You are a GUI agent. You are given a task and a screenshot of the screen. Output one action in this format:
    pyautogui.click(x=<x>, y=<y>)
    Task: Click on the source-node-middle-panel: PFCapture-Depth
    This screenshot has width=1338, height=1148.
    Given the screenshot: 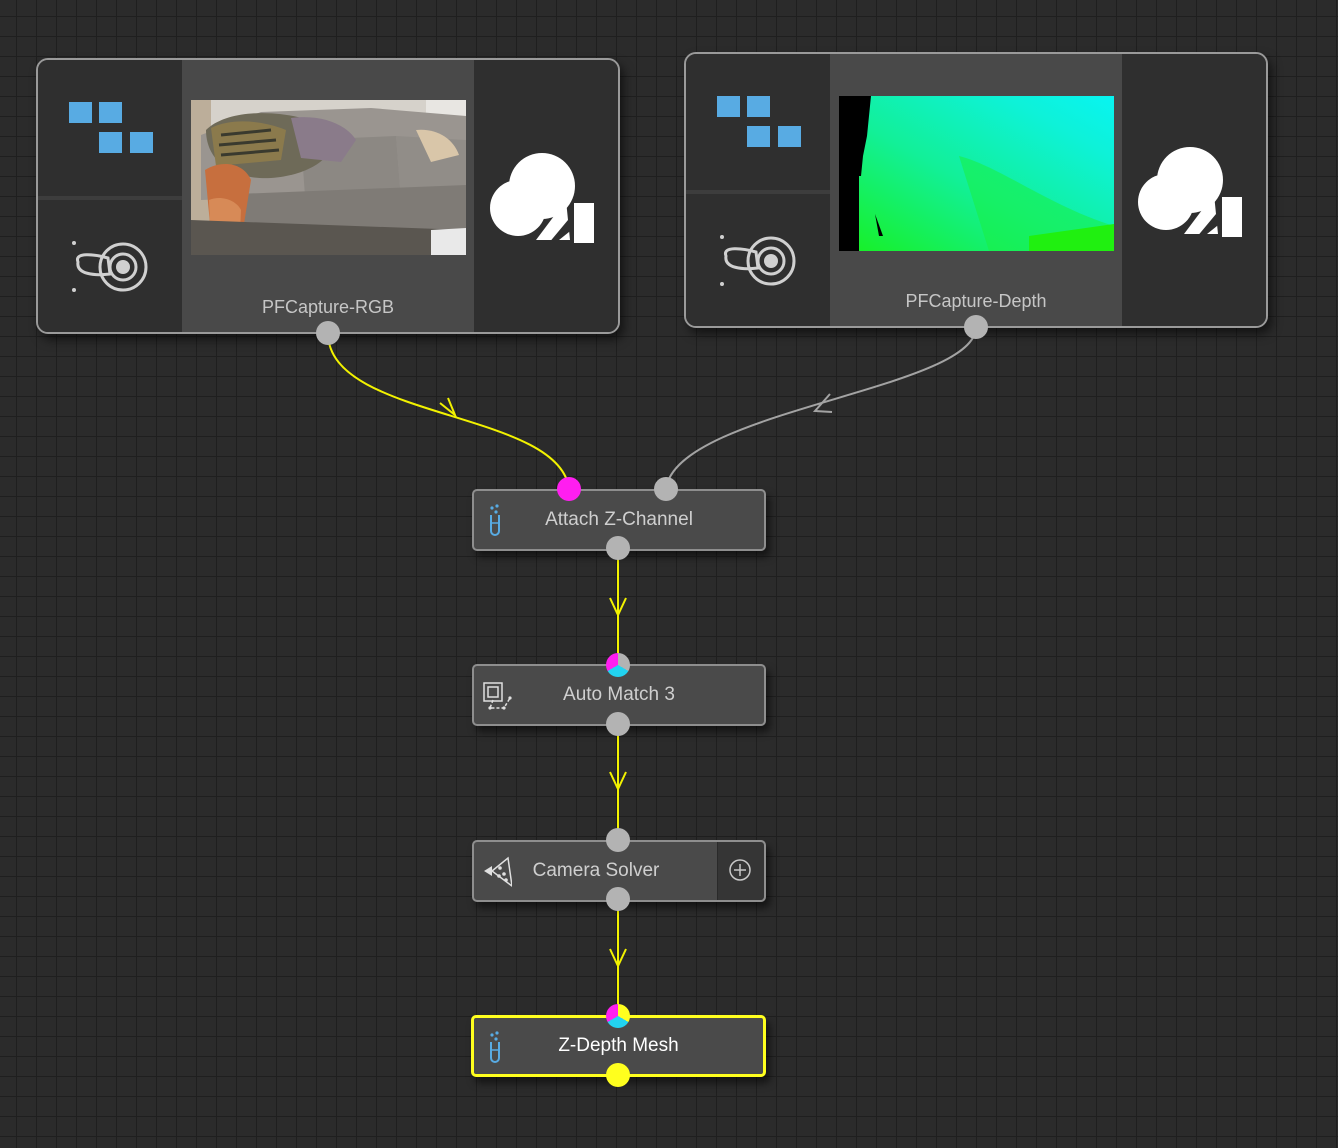 What is the action you would take?
    pyautogui.click(x=976, y=190)
    